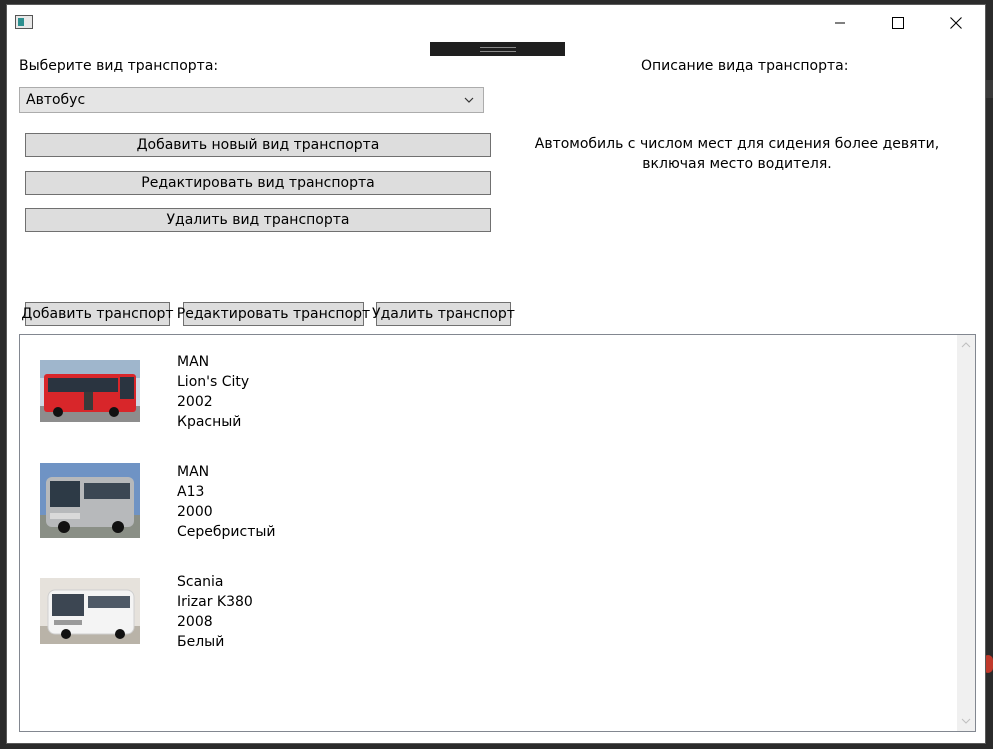  I want to click on edit-vehicle-button: Редактировать транспорт, so click(273, 314).